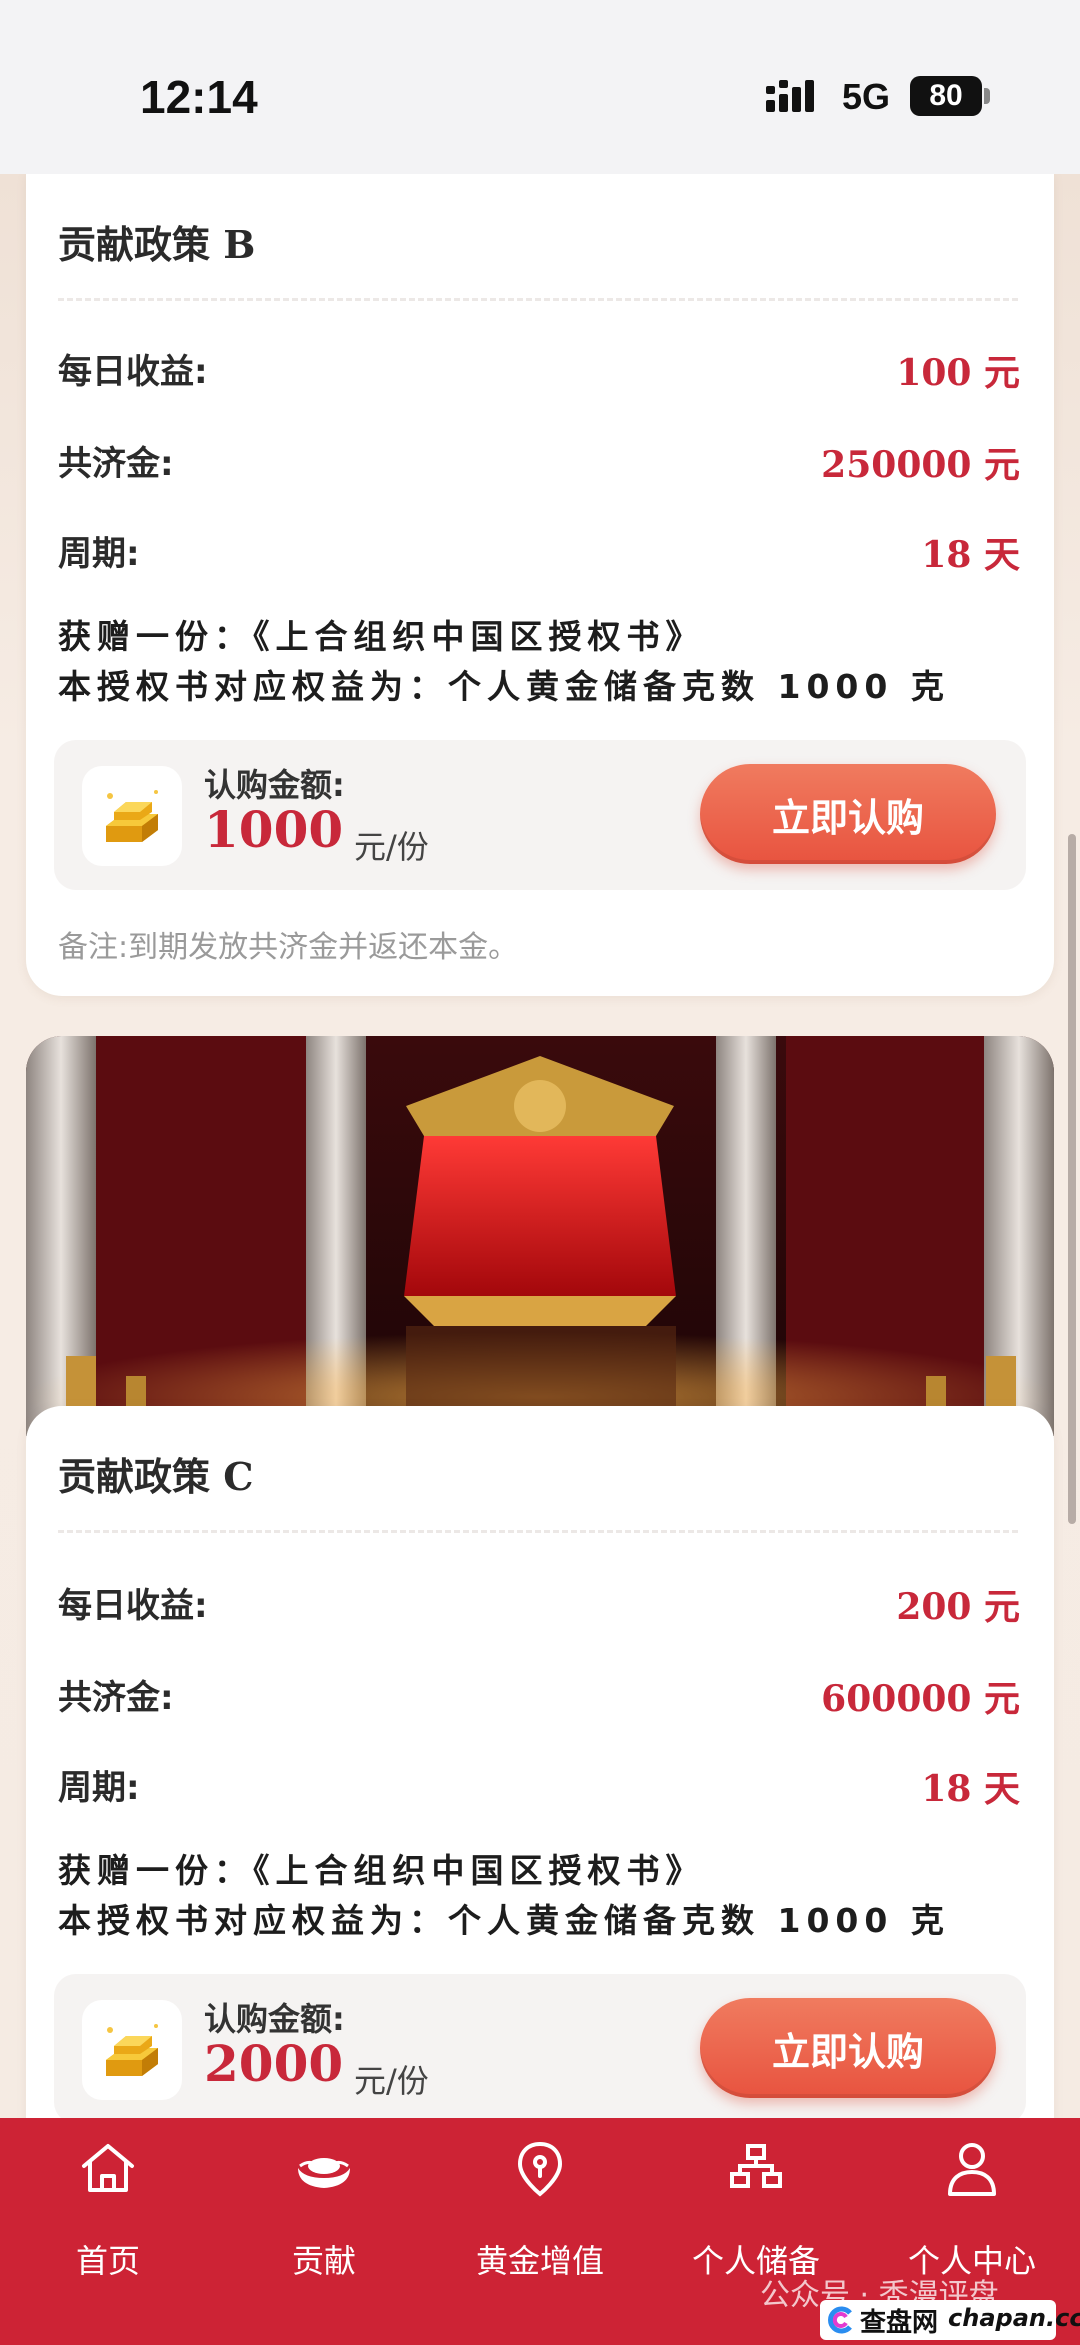 The height and width of the screenshot is (2345, 1080). Describe the element at coordinates (274, 2063) in the screenshot. I see `buy-amount: 2000` at that location.